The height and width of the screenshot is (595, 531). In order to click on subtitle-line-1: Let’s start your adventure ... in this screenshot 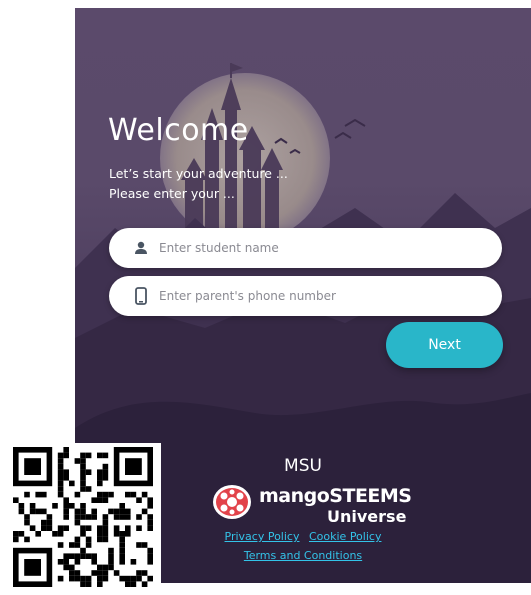, I will do `click(198, 173)`.